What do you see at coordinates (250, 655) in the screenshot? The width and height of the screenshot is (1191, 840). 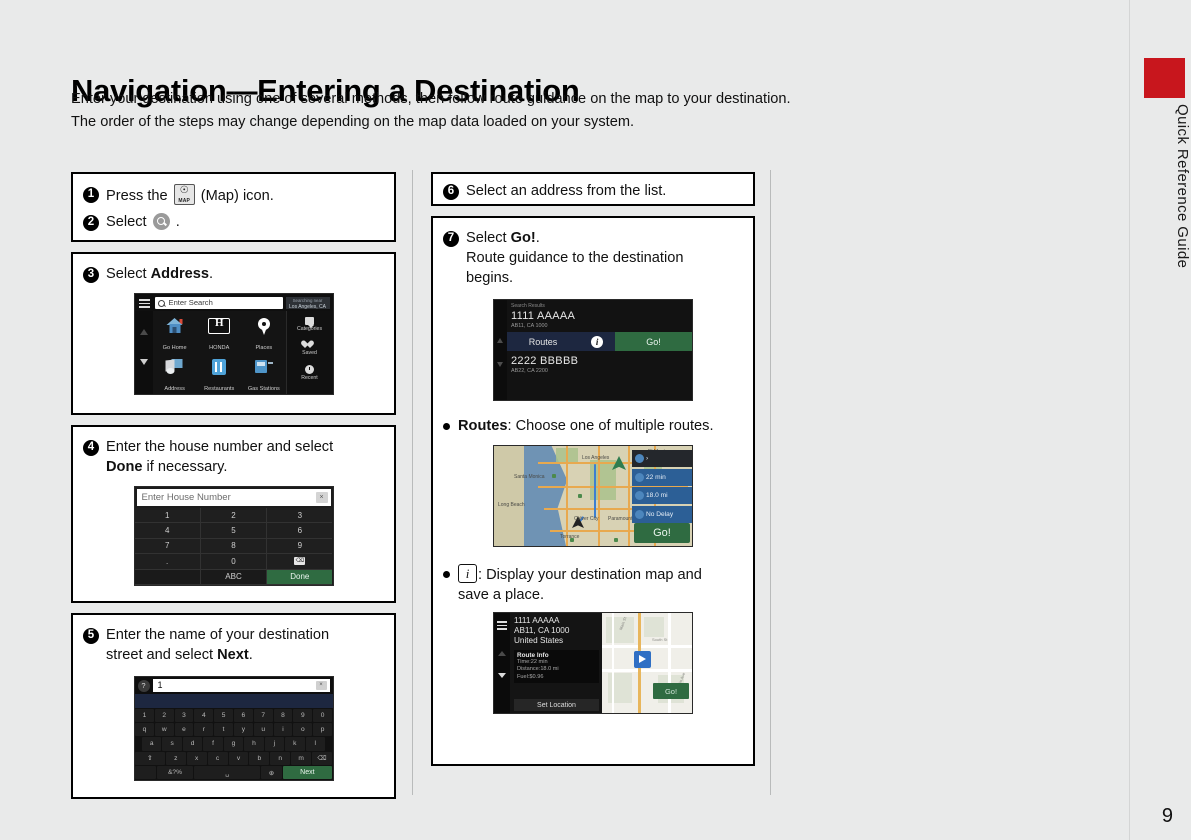 I see `step-5-line-2-post: .` at bounding box center [250, 655].